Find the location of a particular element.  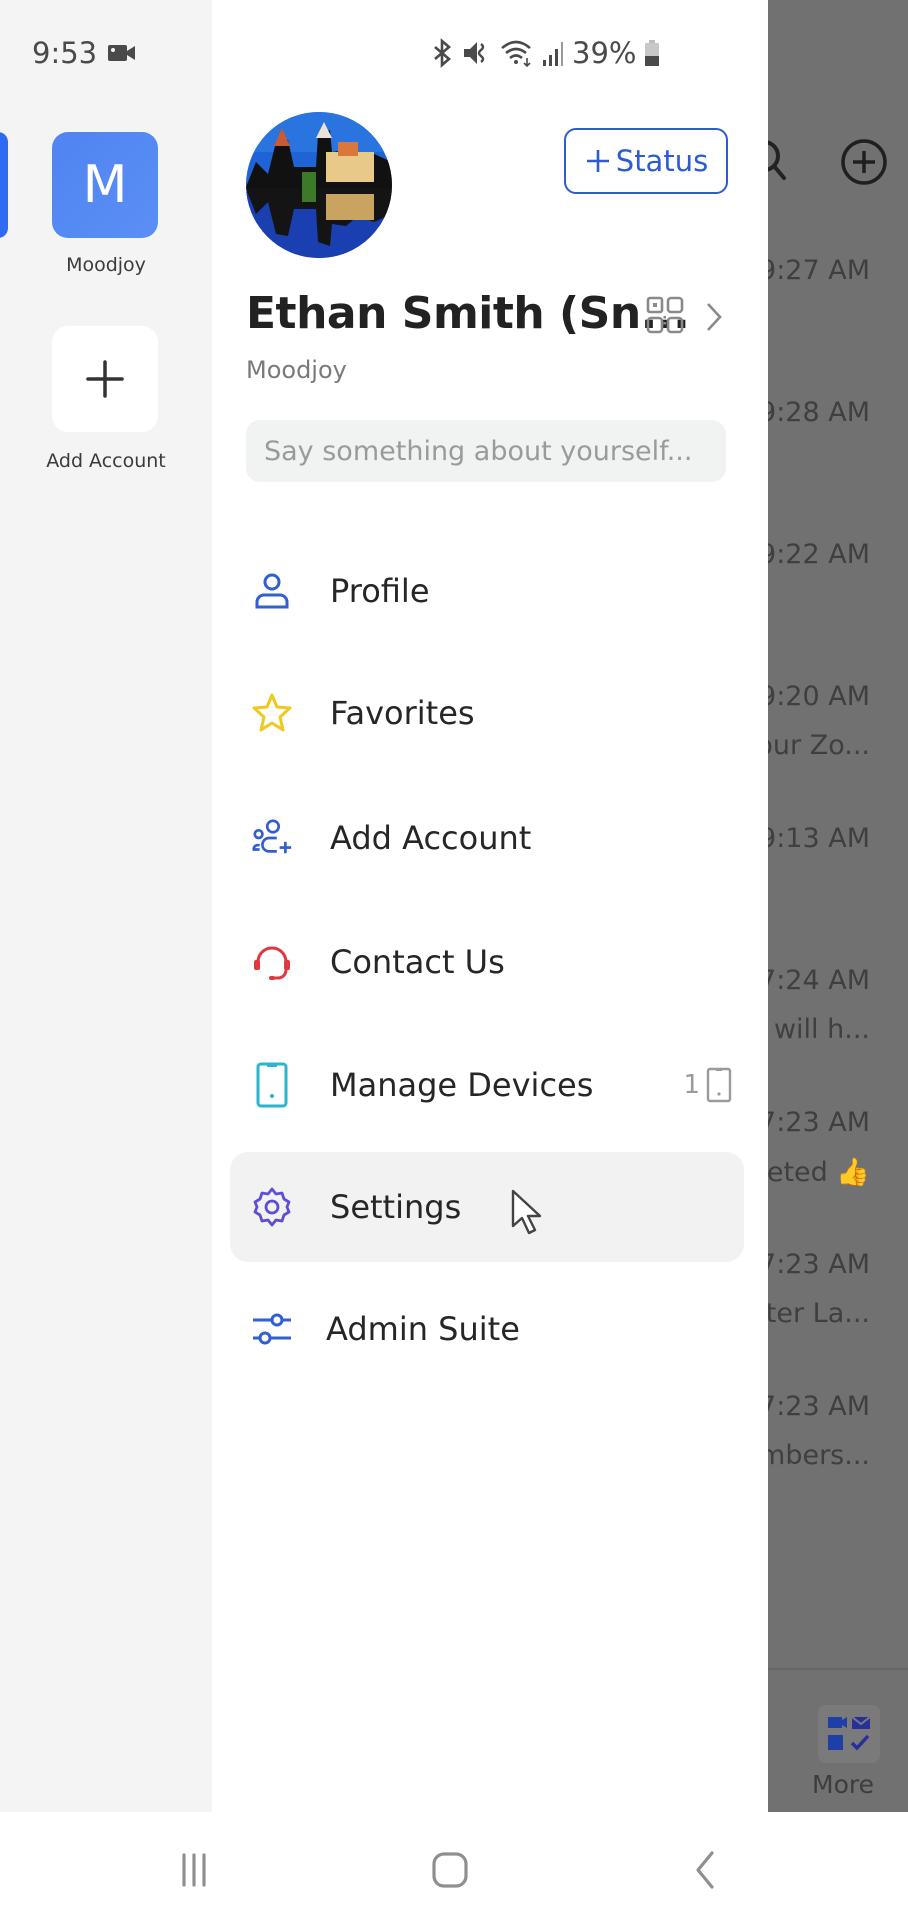

menu-item-manage-devices: Manage Devices 1 is located at coordinates (487, 1085).